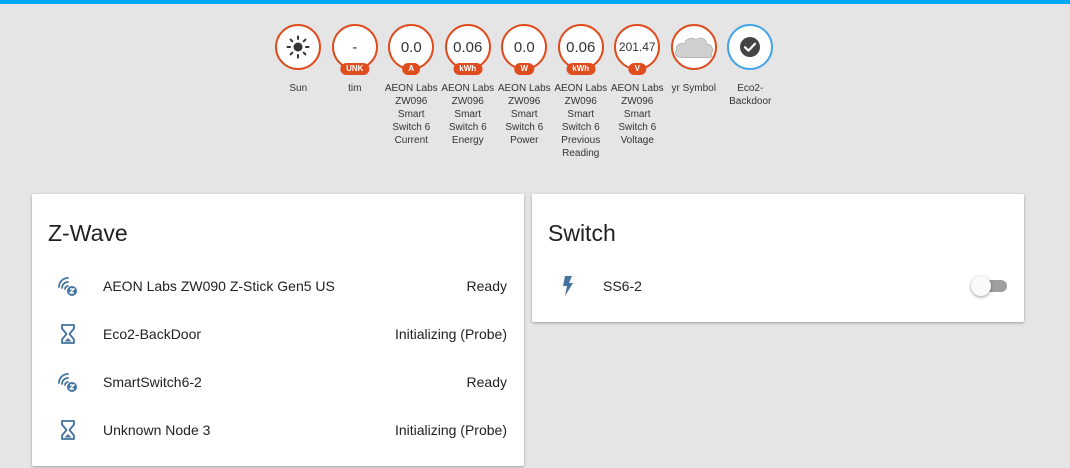  Describe the element at coordinates (152, 334) in the screenshot. I see `row-name: Eco2-BackDoor` at that location.